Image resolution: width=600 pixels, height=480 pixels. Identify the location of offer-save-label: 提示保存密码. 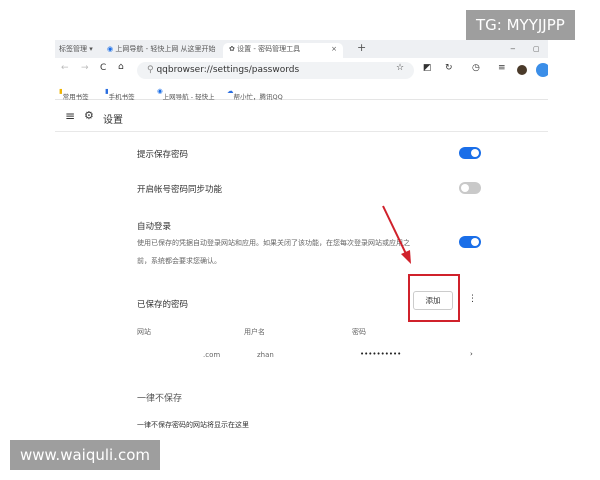
(163, 155).